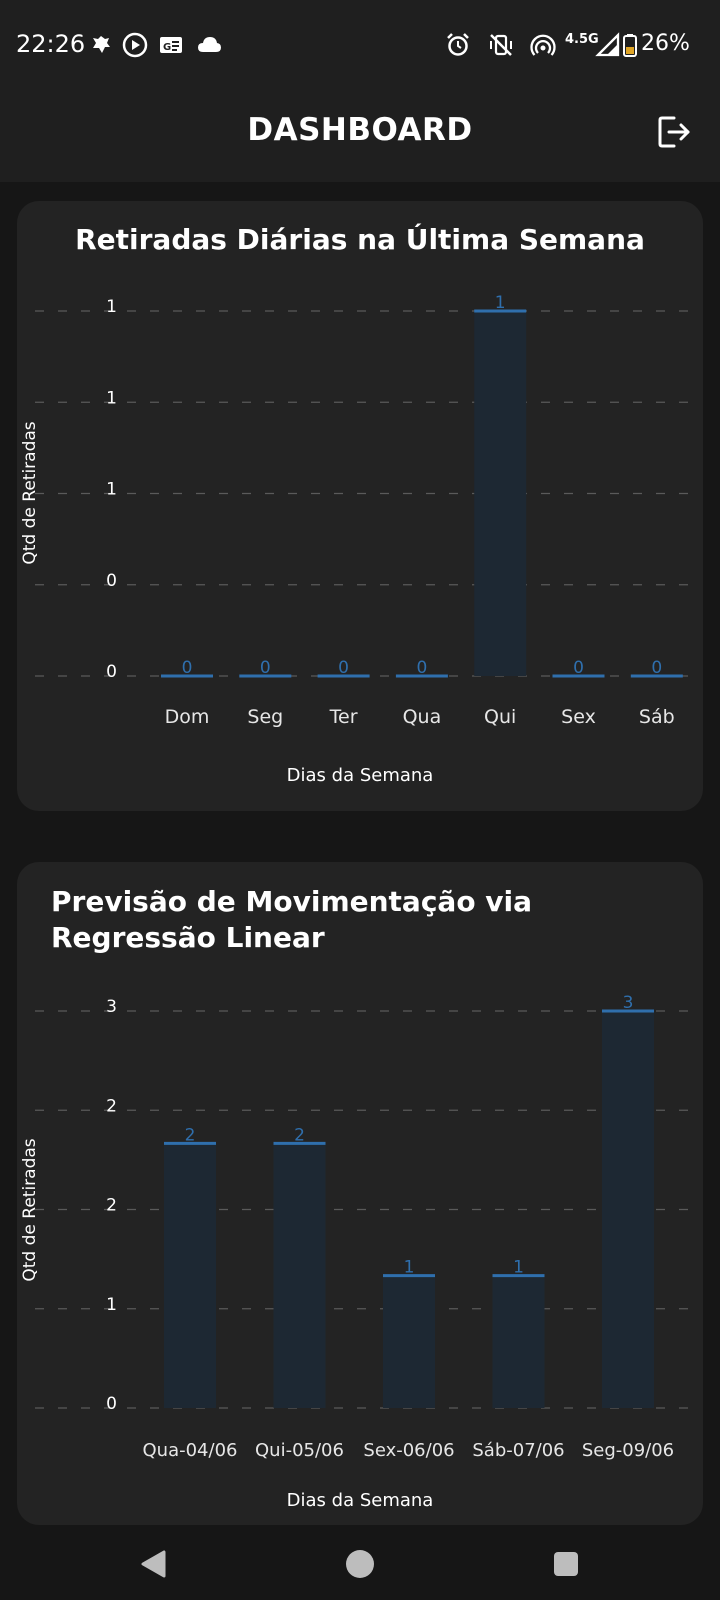  I want to click on recents-square-icon, so click(566, 1564).